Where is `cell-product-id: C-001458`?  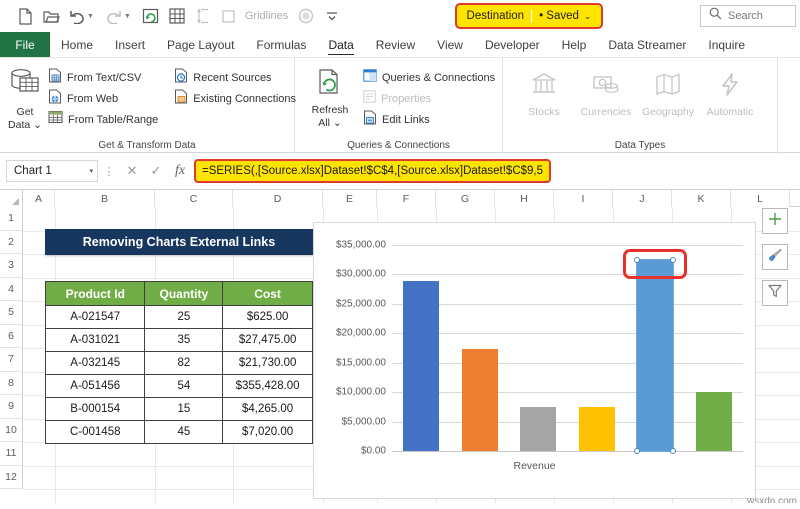
cell-product-id: C-001458 is located at coordinates (95, 432).